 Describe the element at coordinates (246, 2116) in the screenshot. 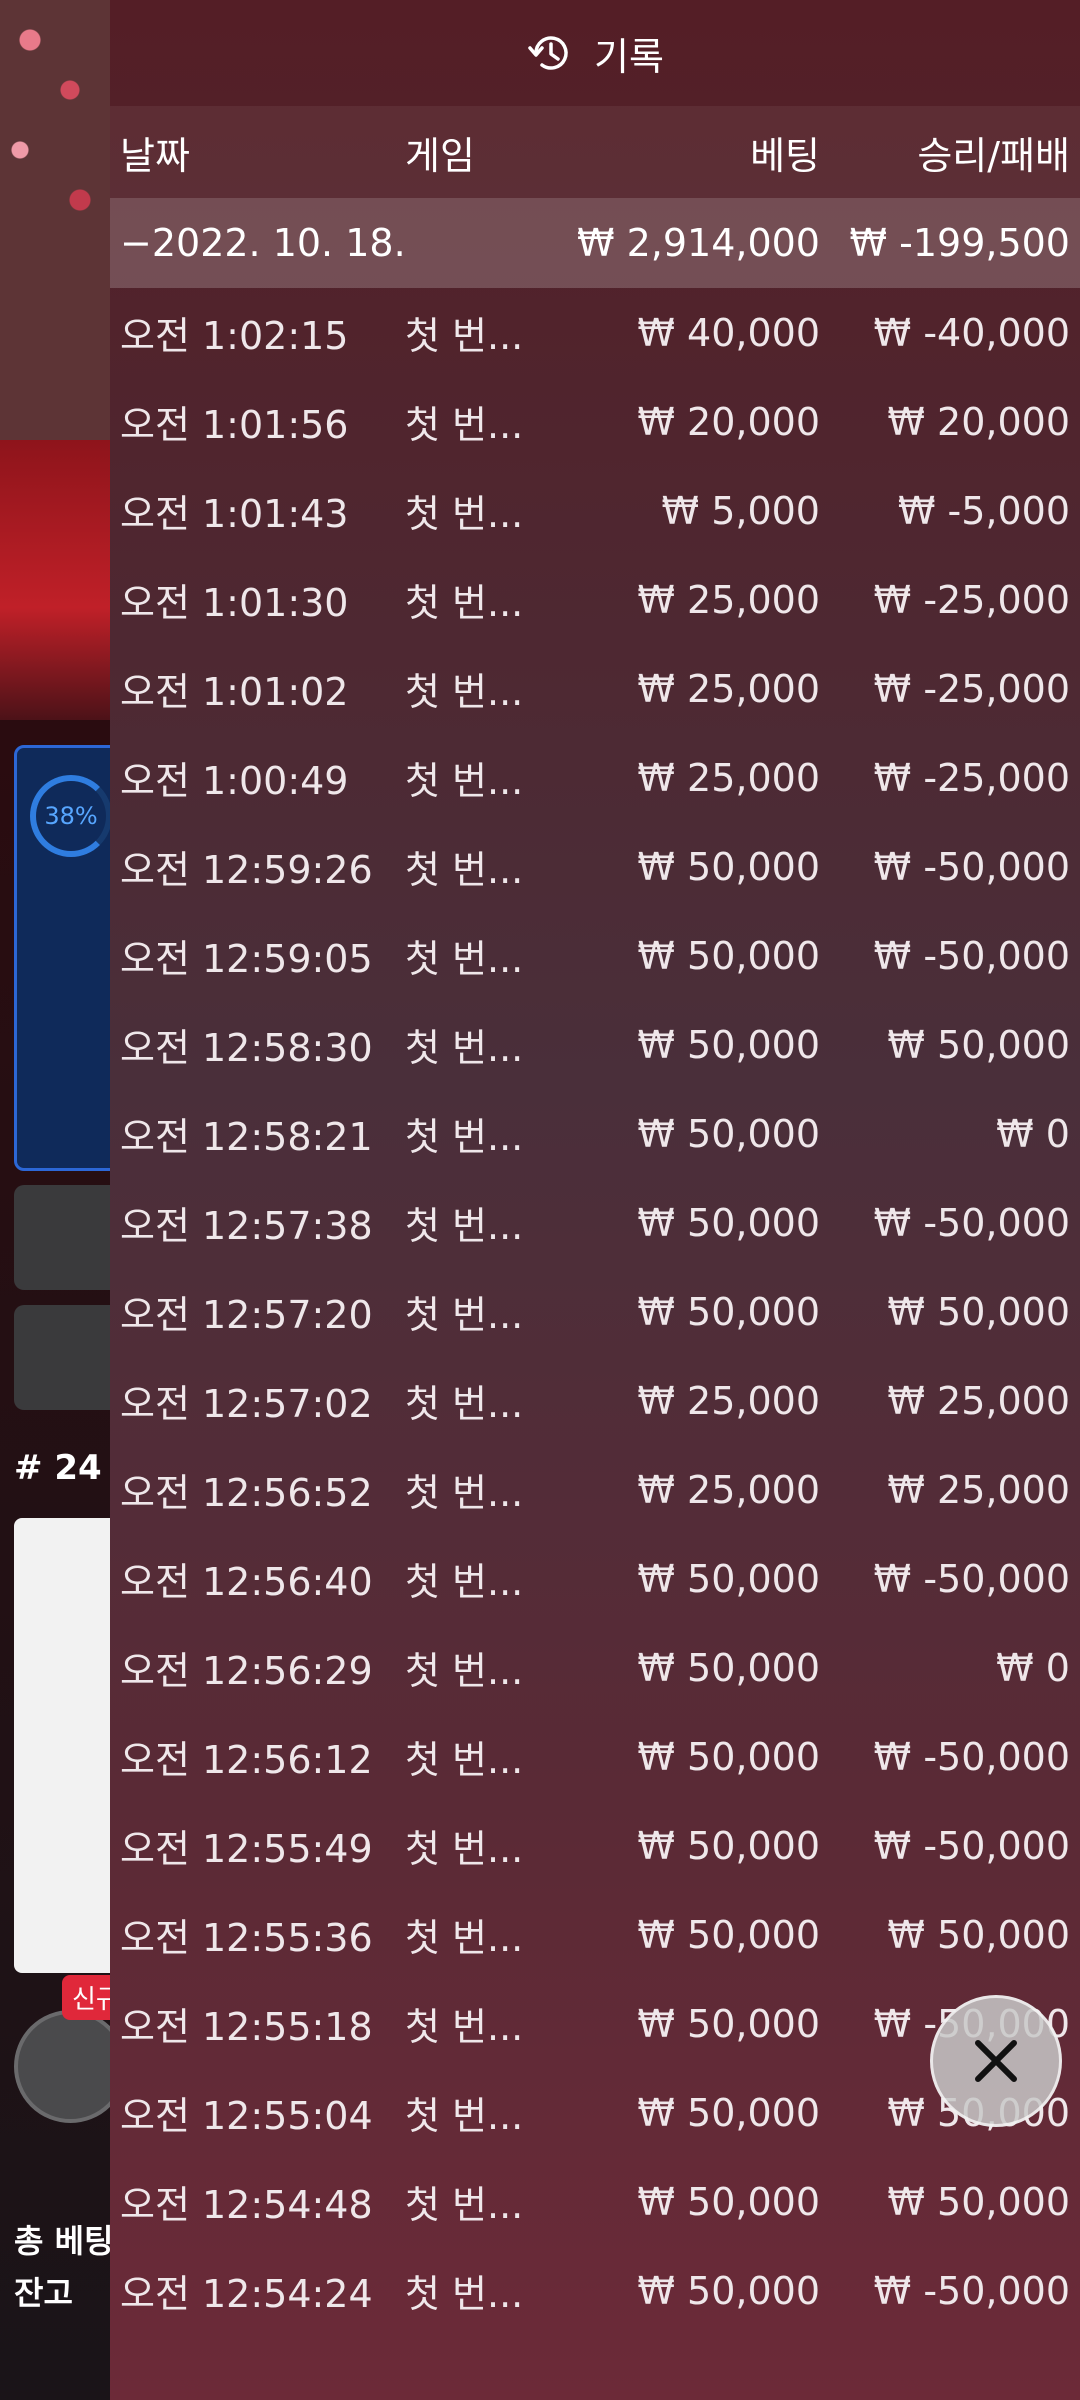

I see `row-time: 오전 12:55:04` at that location.